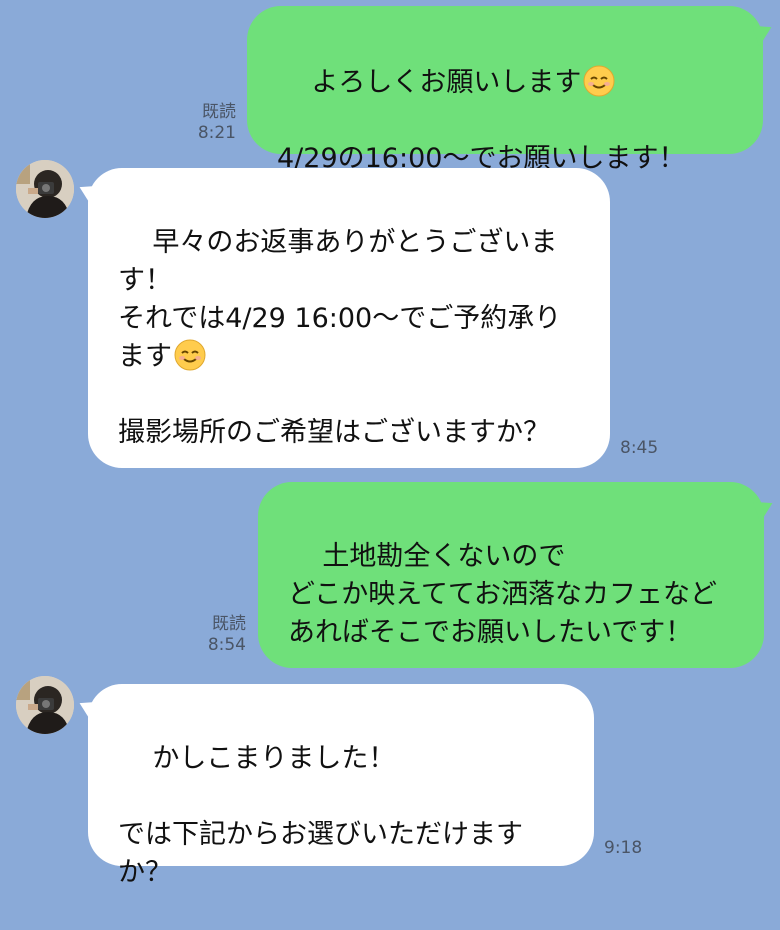  I want to click on message-4-meta: 9:18, so click(634, 848).